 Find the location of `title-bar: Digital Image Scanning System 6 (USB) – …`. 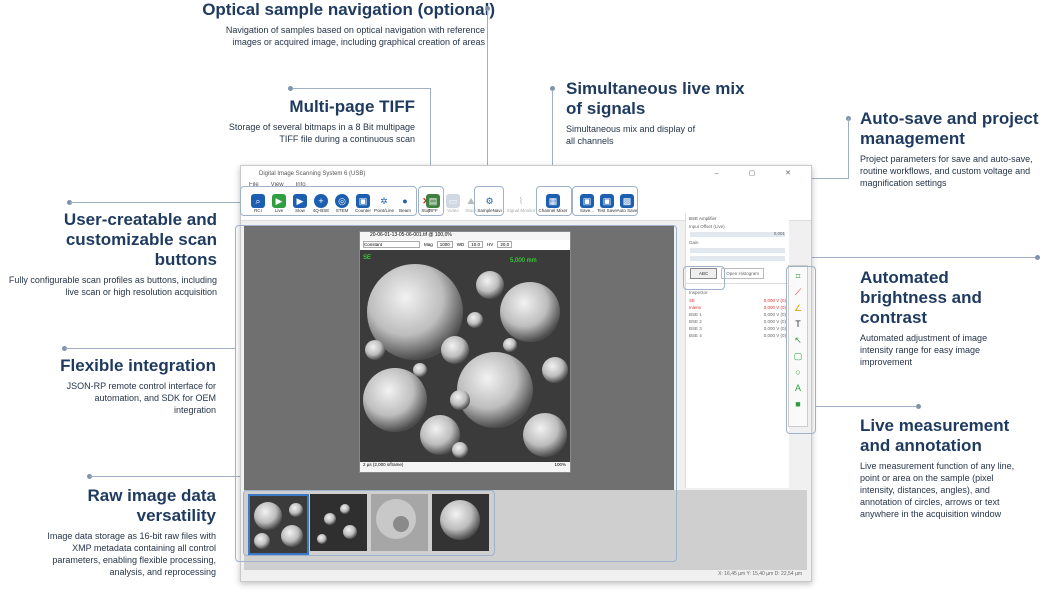

title-bar: Digital Image Scanning System 6 (USB) – … is located at coordinates (526, 174).